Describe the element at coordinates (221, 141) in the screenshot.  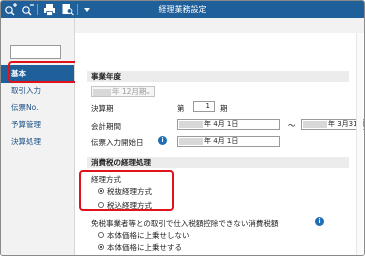
I see `voucher-start-text: 年 4月 1日` at that location.